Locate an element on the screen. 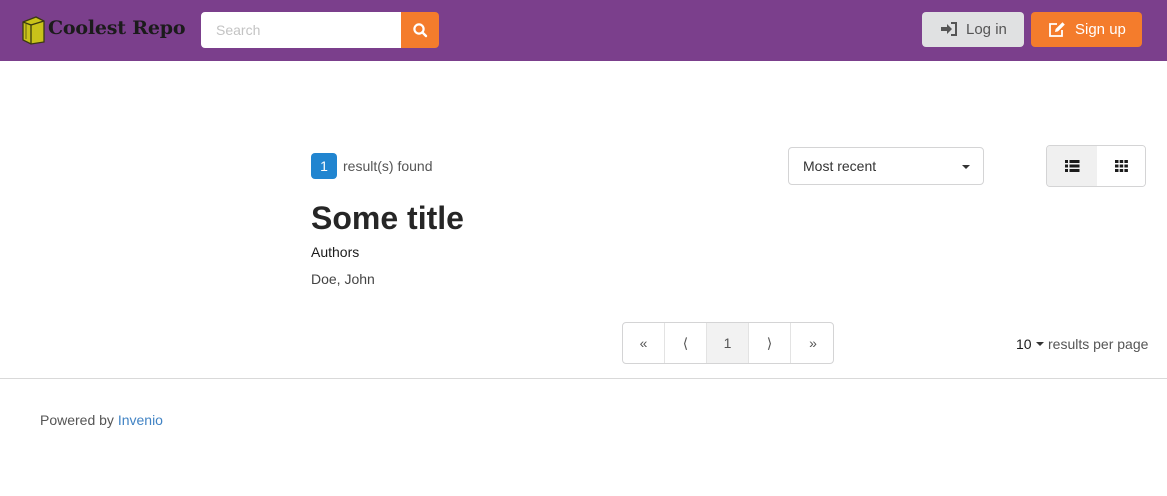  list-icon is located at coordinates (1072, 166).